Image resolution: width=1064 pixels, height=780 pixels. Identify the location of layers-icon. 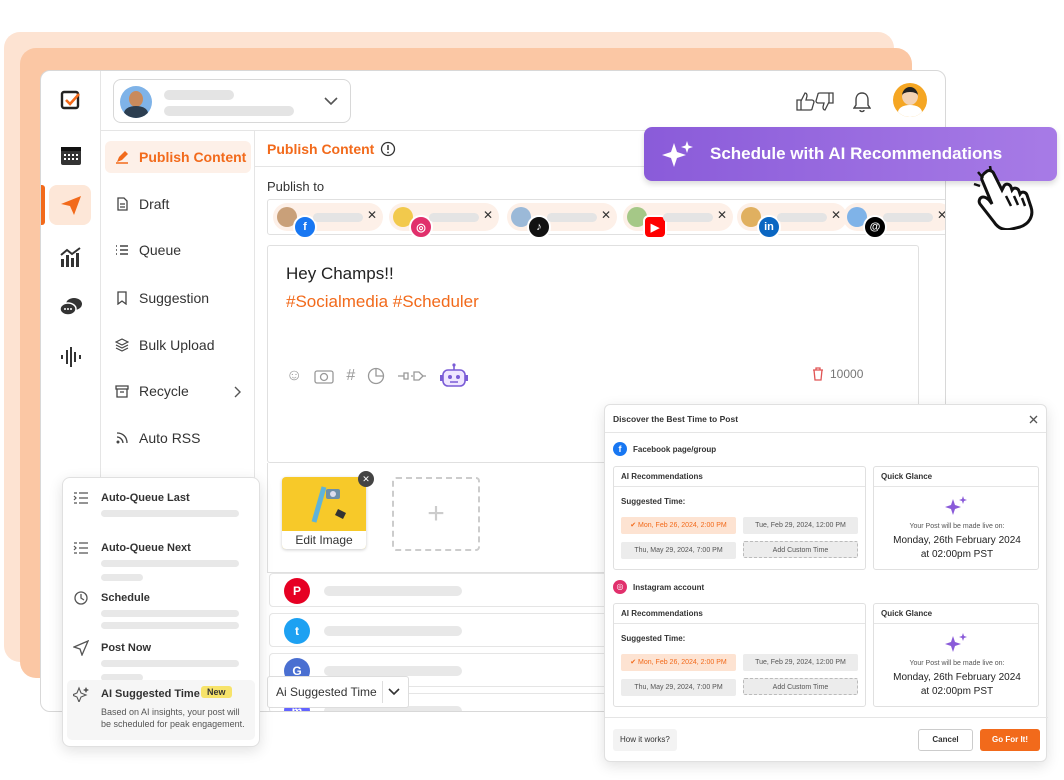
(122, 345).